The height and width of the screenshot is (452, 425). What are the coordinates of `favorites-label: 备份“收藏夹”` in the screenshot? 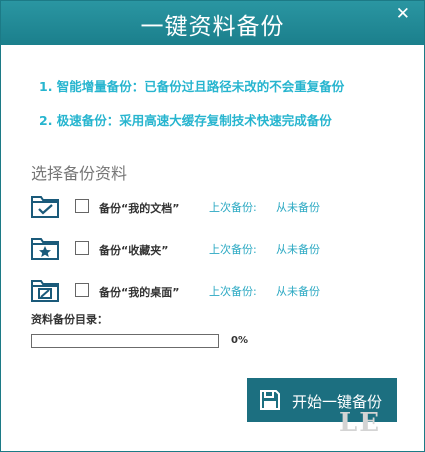 It's located at (134, 250).